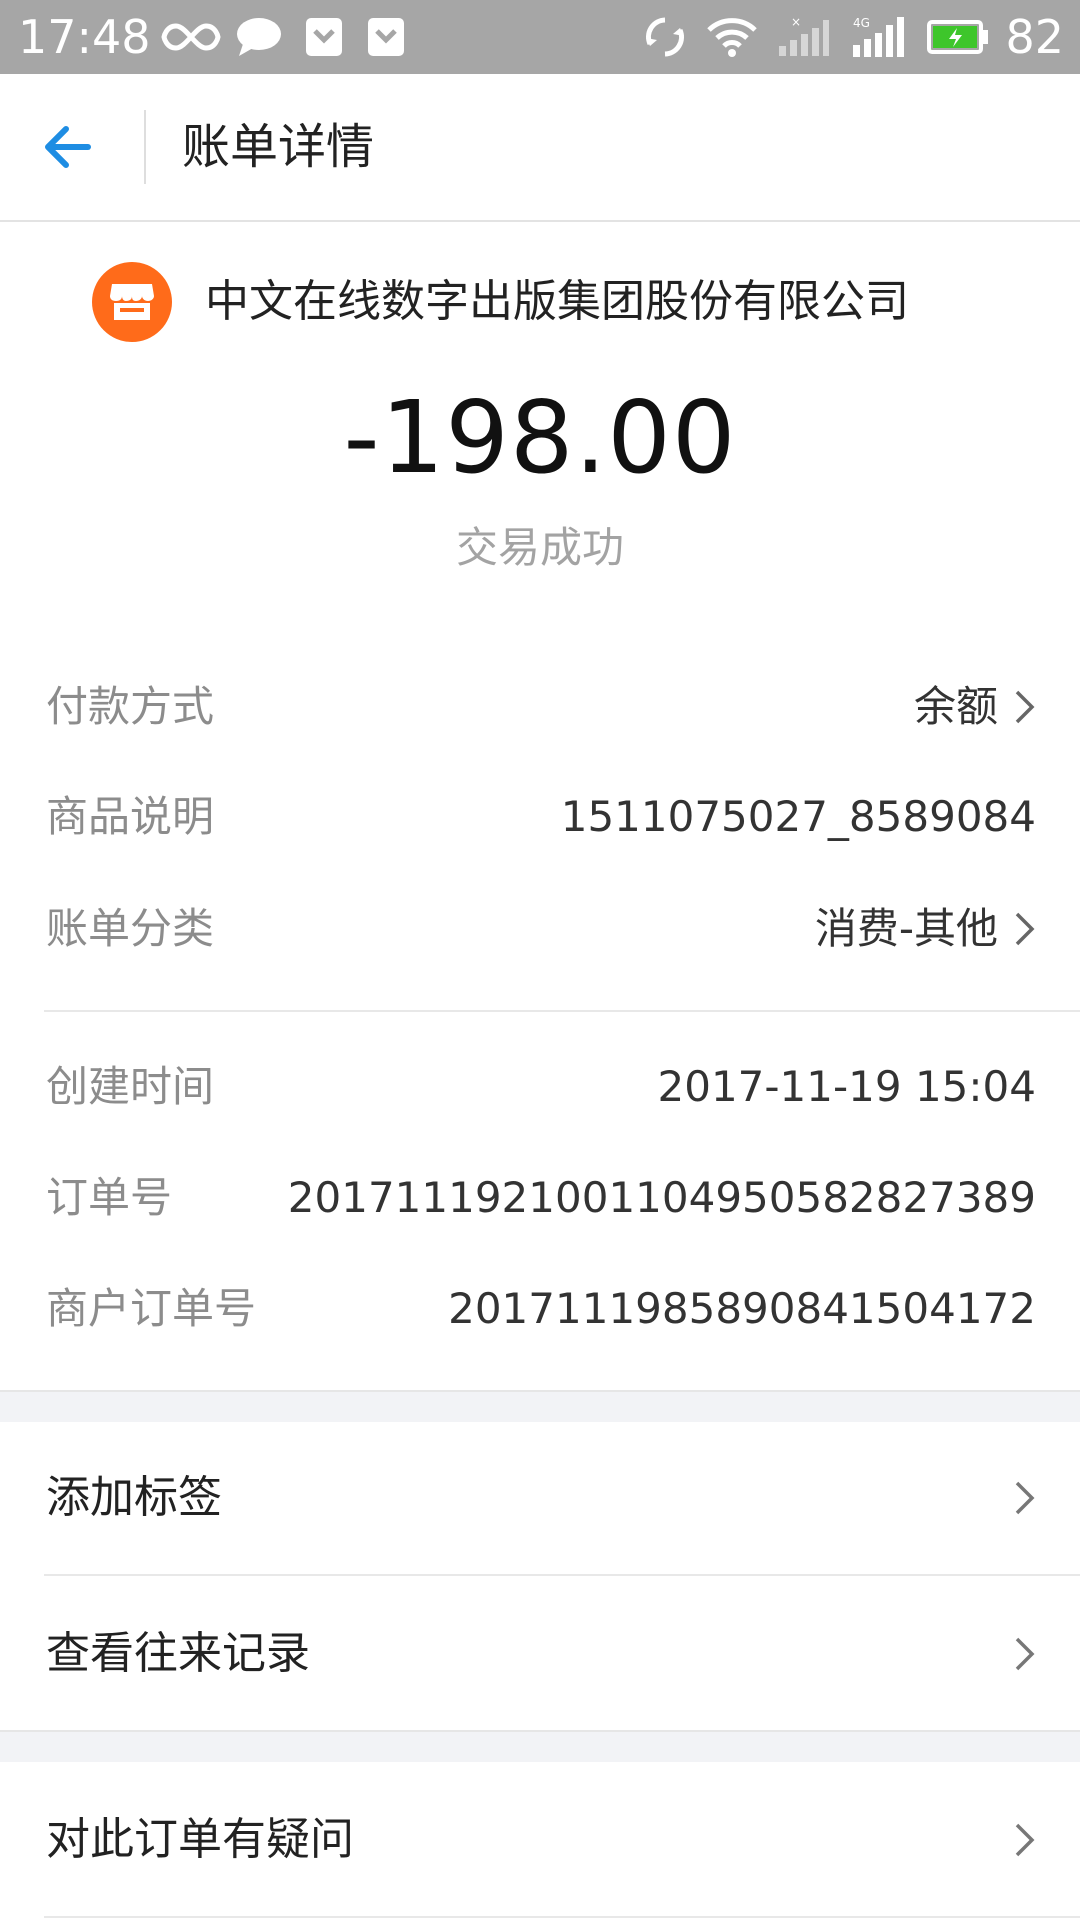  Describe the element at coordinates (661, 1197) in the screenshot. I see `detail-value: 2017111921001104950582827389` at that location.